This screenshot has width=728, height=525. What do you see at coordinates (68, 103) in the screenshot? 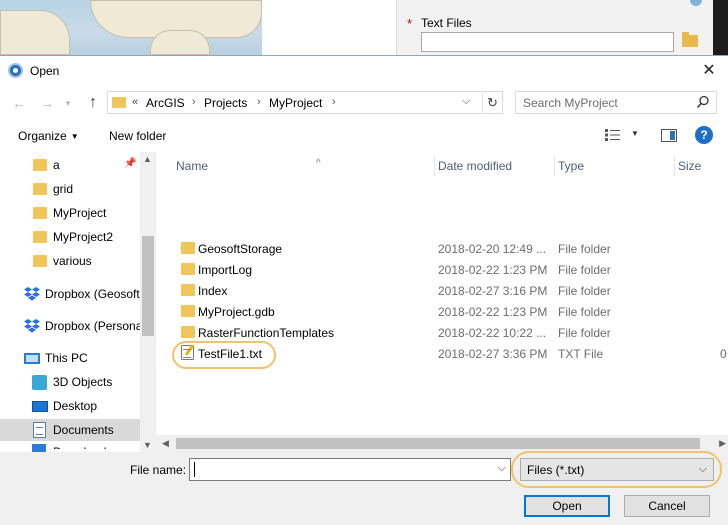
I see `recent-locations-chevron-icon: ▾` at bounding box center [68, 103].